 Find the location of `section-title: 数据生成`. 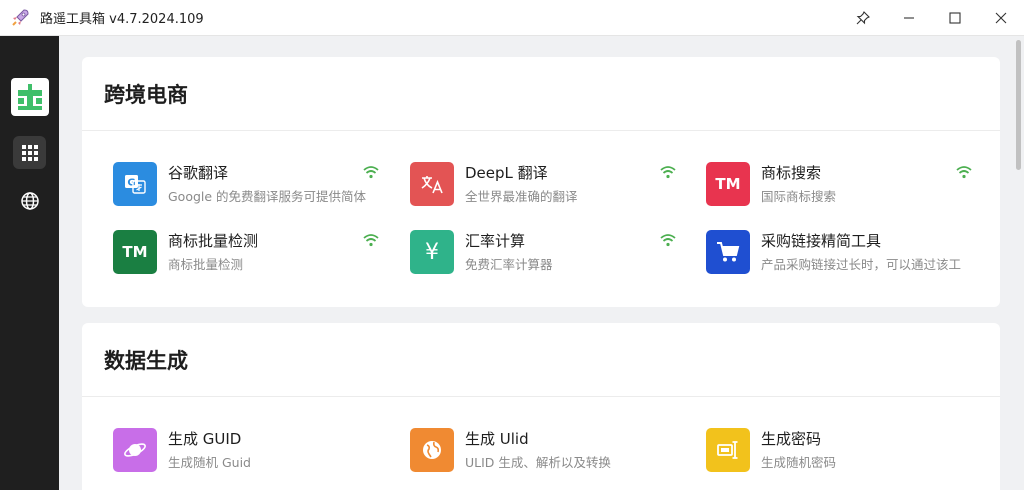

section-title: 数据生成 is located at coordinates (146, 360).